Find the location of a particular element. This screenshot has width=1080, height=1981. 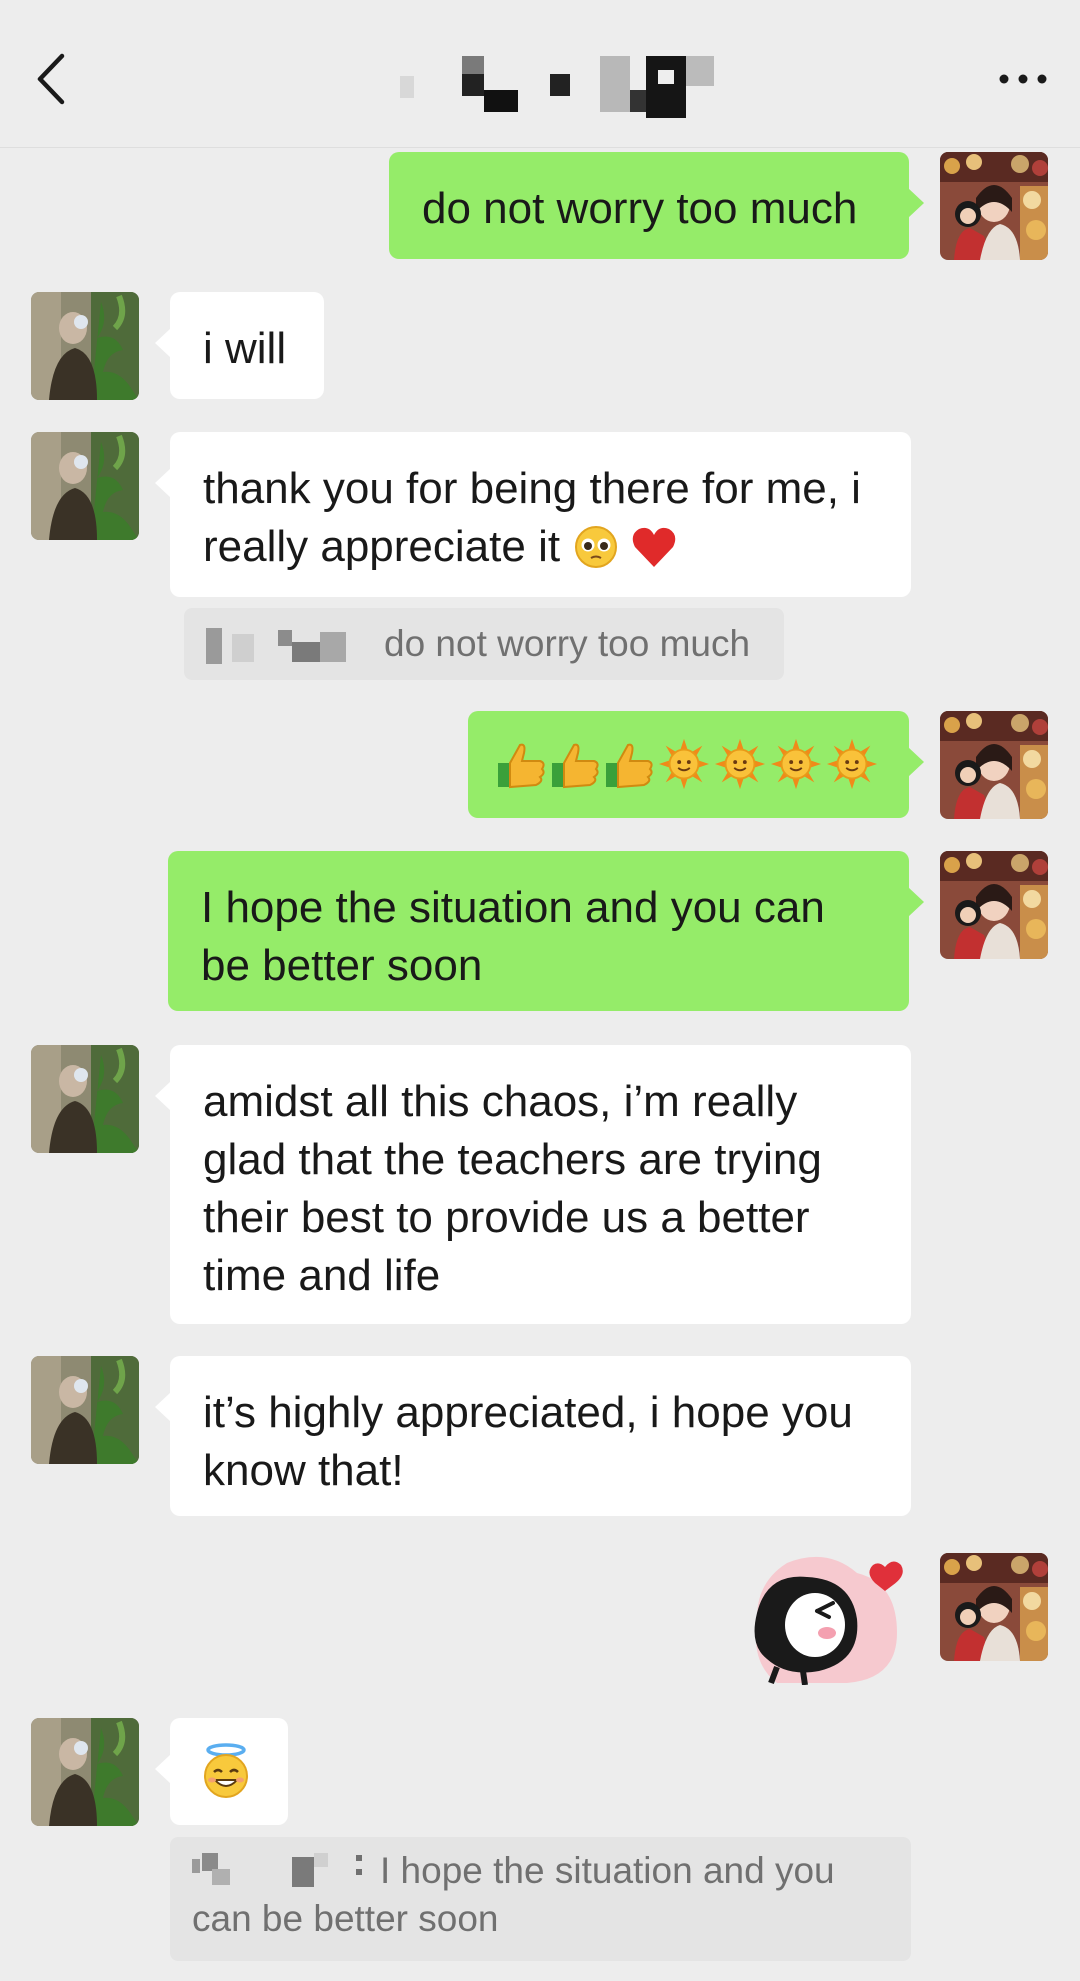

sent-message-bubble is located at coordinates (696, 764).